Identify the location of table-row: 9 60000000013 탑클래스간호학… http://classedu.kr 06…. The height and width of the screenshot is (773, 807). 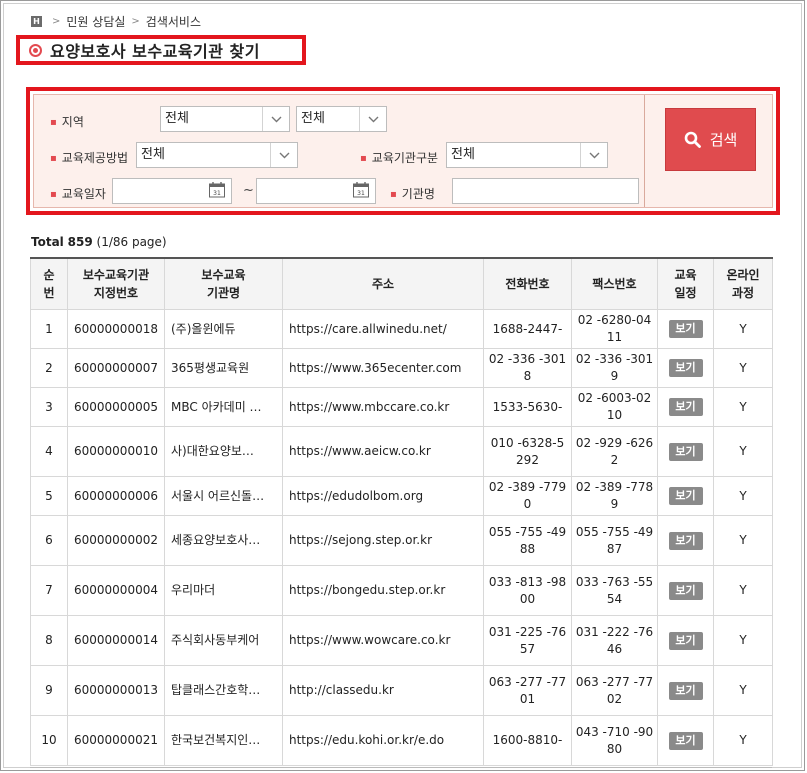
(401, 690).